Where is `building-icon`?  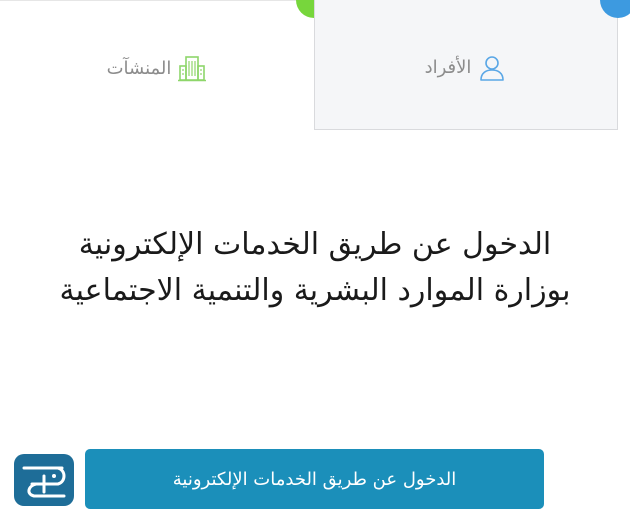
building-icon is located at coordinates (192, 68).